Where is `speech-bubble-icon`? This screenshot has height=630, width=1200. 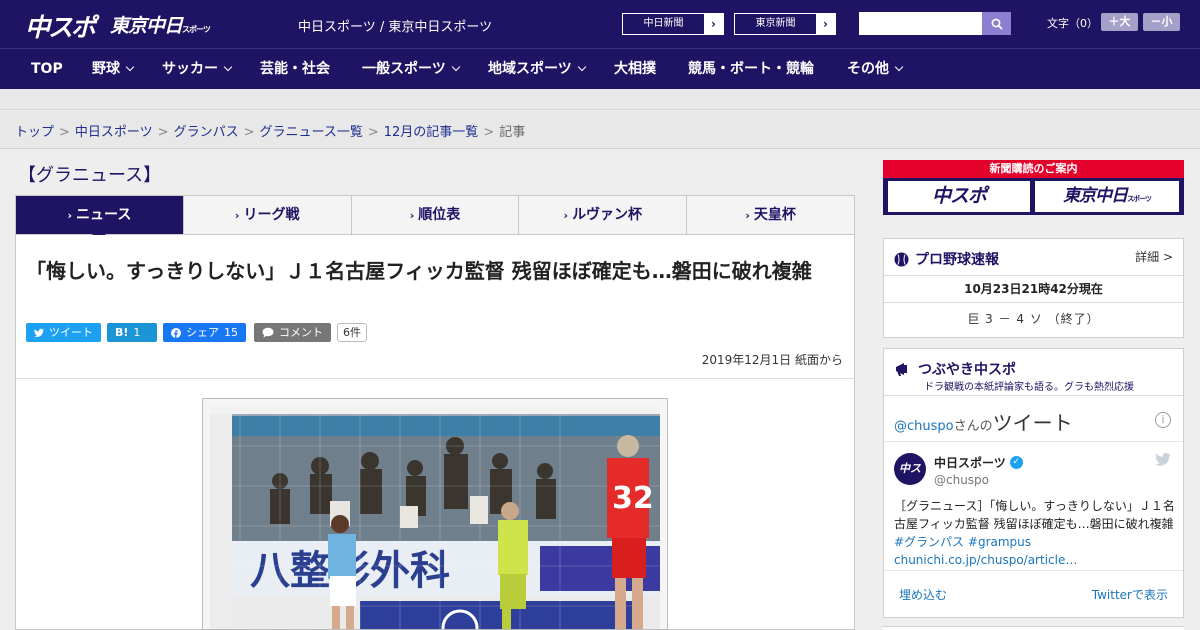 speech-bubble-icon is located at coordinates (268, 332).